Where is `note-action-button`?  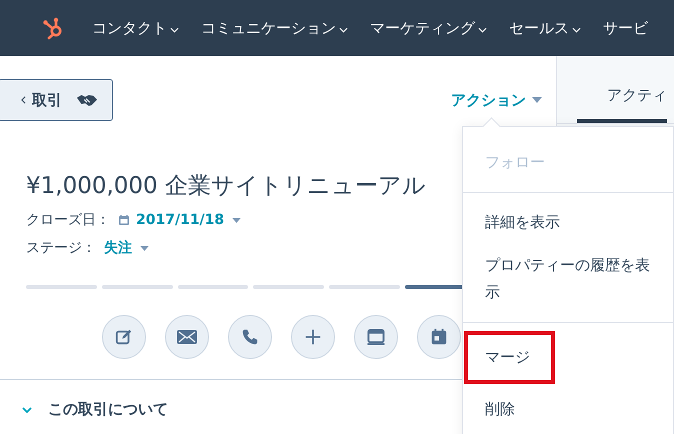
note-action-button is located at coordinates (124, 337).